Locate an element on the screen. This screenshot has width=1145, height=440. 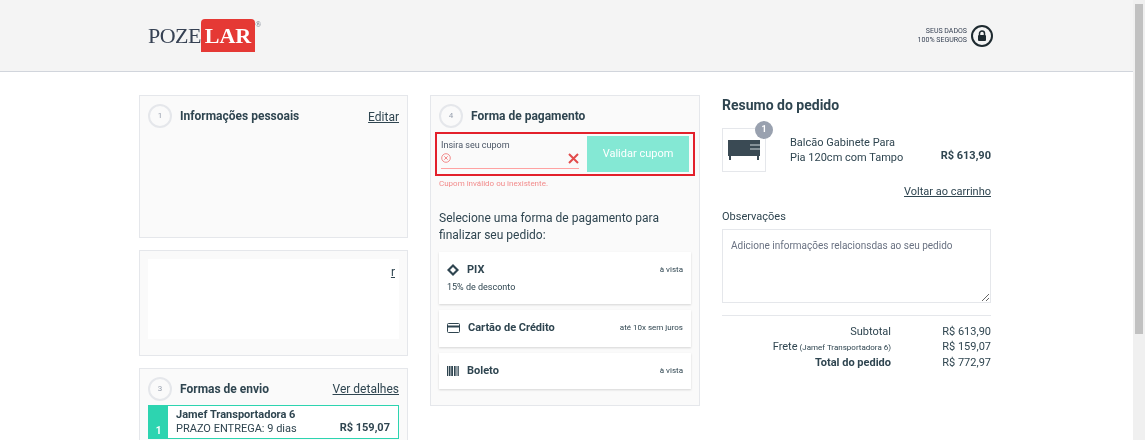
shipping-option: 1 Jamef Transportadora 6 PRAZO ENTREGA: 9 dias R$ 159,07 is located at coordinates (273, 422).